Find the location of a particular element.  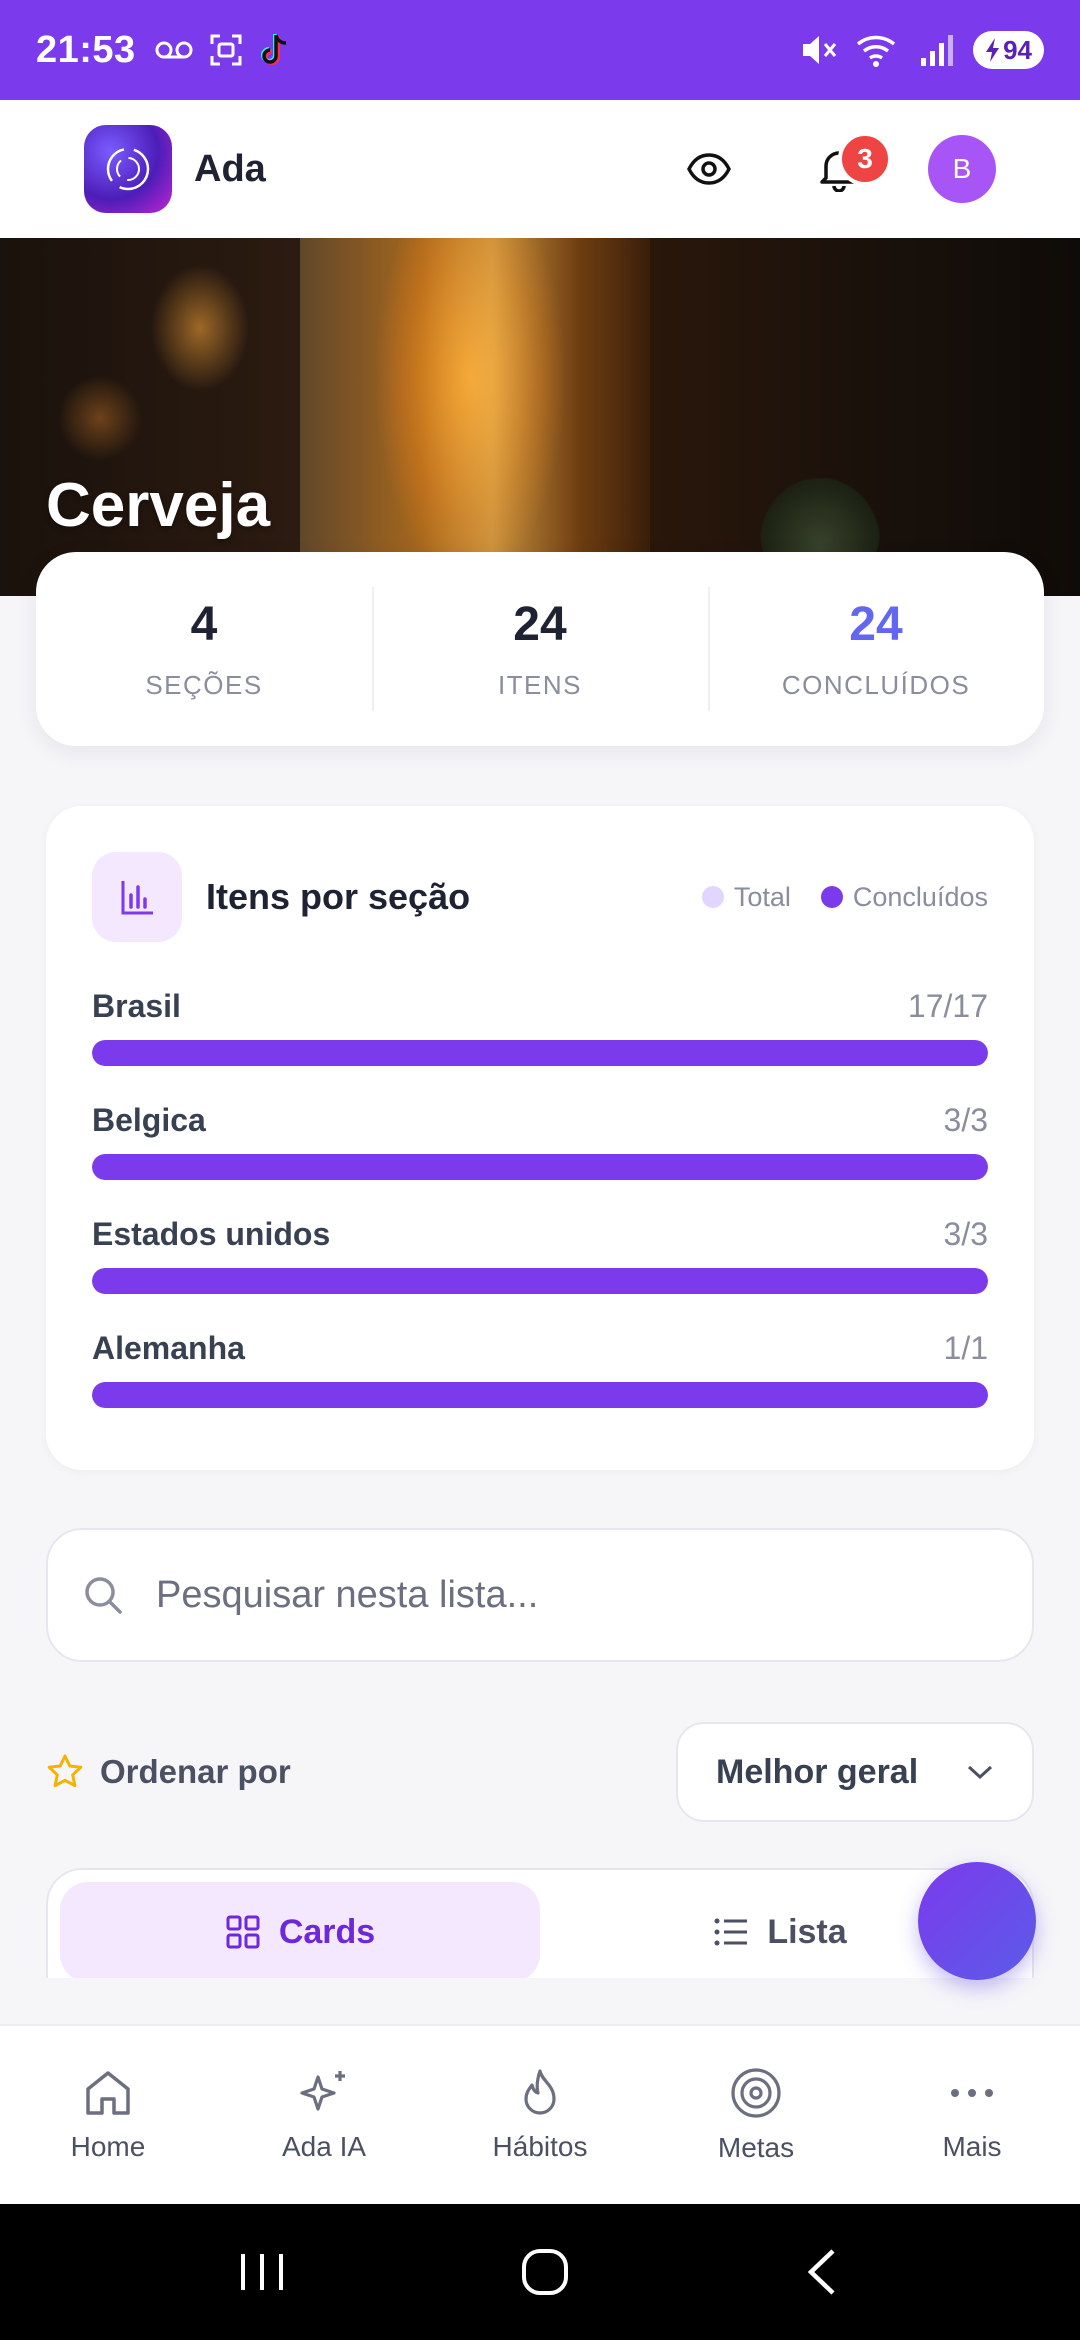

logo-swirl-icon is located at coordinates (128, 169).